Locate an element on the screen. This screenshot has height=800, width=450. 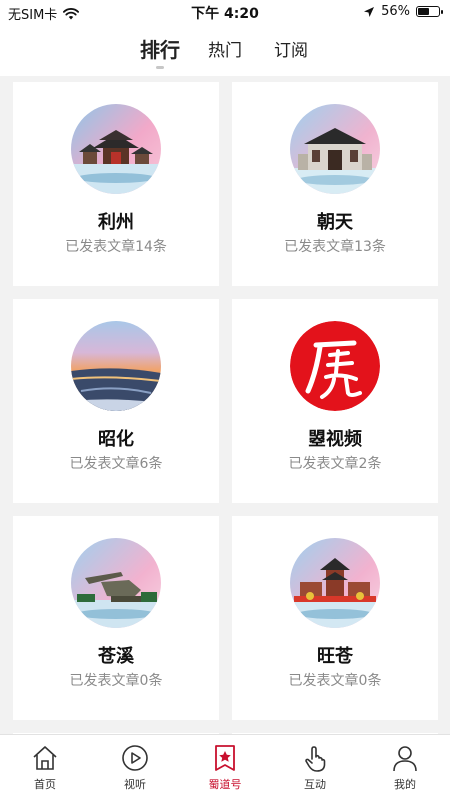
location-arrow-icon is located at coordinates (369, 11).